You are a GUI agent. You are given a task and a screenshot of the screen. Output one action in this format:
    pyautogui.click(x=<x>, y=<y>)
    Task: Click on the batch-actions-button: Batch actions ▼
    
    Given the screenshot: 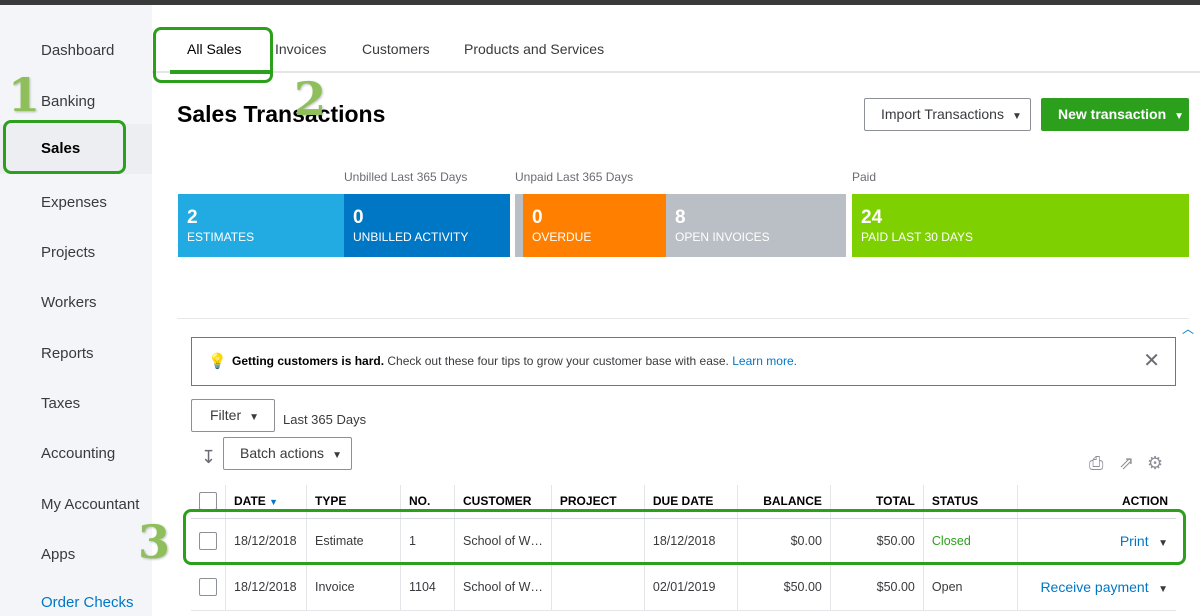 What is the action you would take?
    pyautogui.click(x=287, y=453)
    